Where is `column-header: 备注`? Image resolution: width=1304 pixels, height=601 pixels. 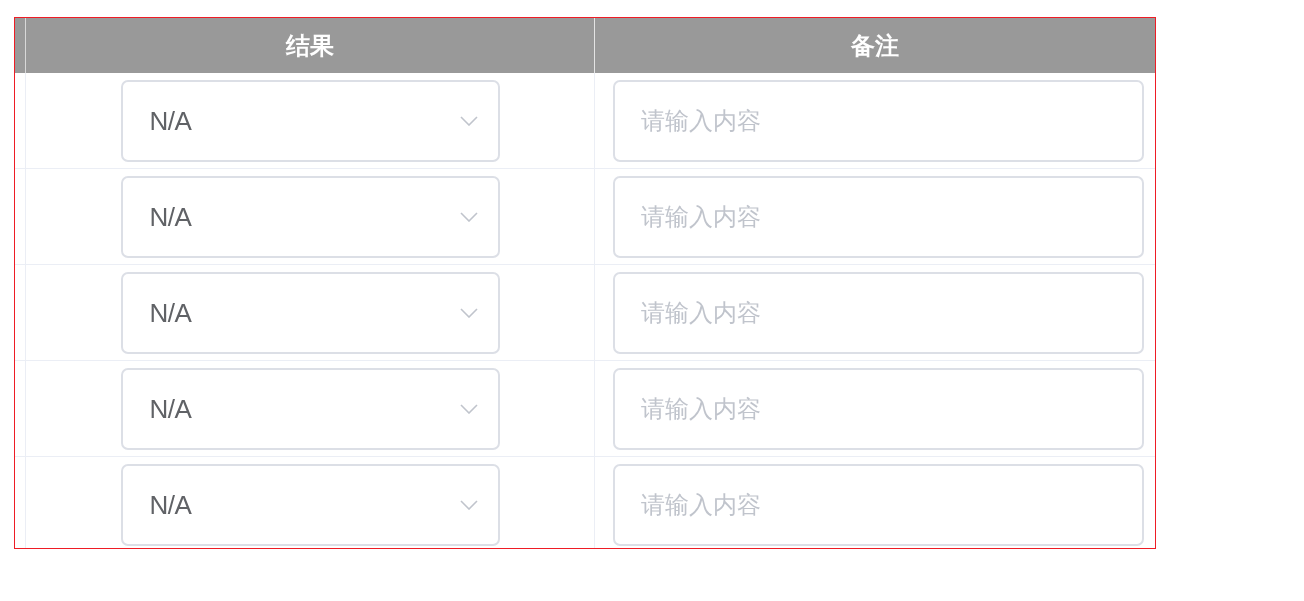 column-header: 备注 is located at coordinates (875, 45).